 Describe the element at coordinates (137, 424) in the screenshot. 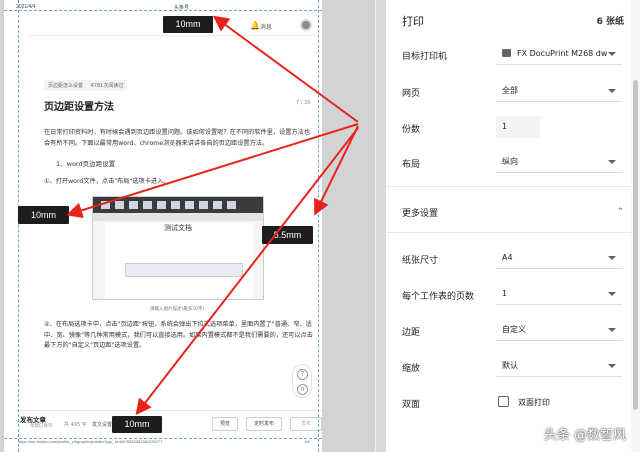

I see `callout-bottom-margin: 10mm` at that location.